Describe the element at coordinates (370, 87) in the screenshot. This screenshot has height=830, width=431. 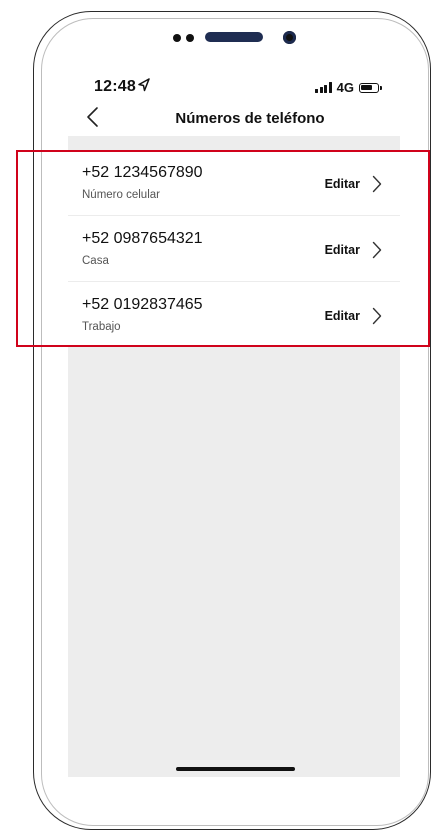
I see `battery-icon` at that location.